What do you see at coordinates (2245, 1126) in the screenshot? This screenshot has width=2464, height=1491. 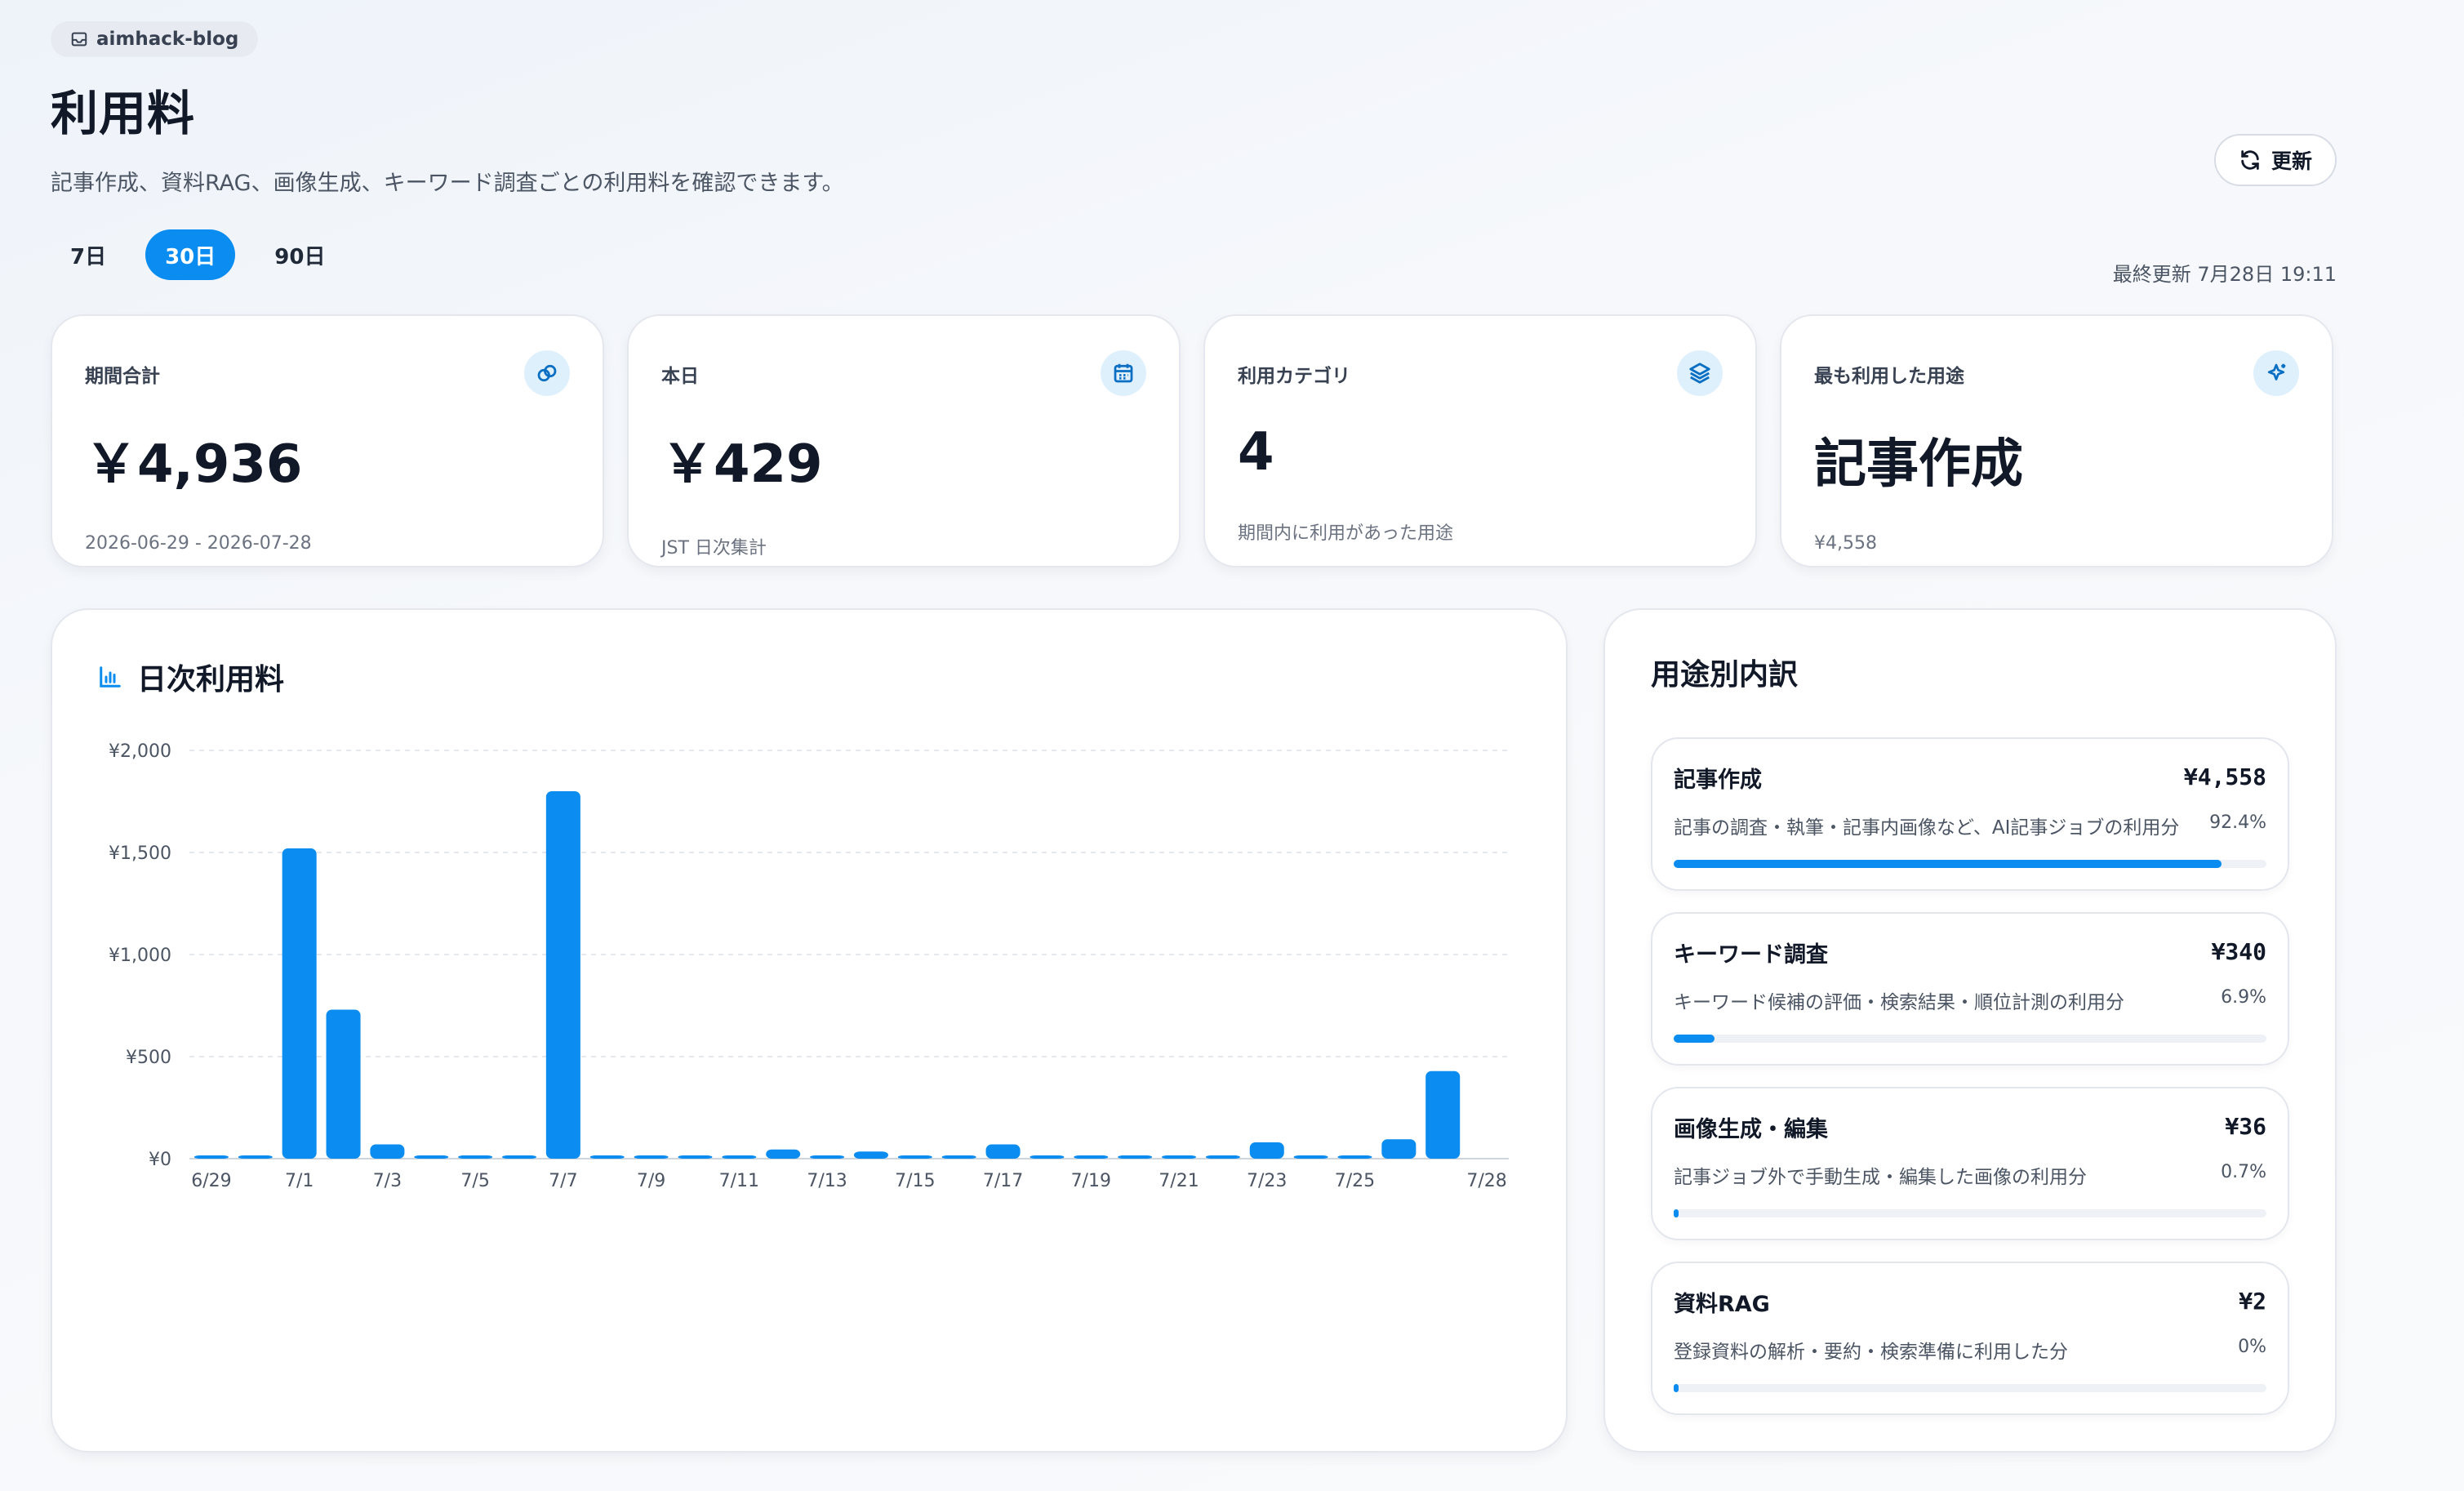 I see `item-amount: ¥36` at bounding box center [2245, 1126].